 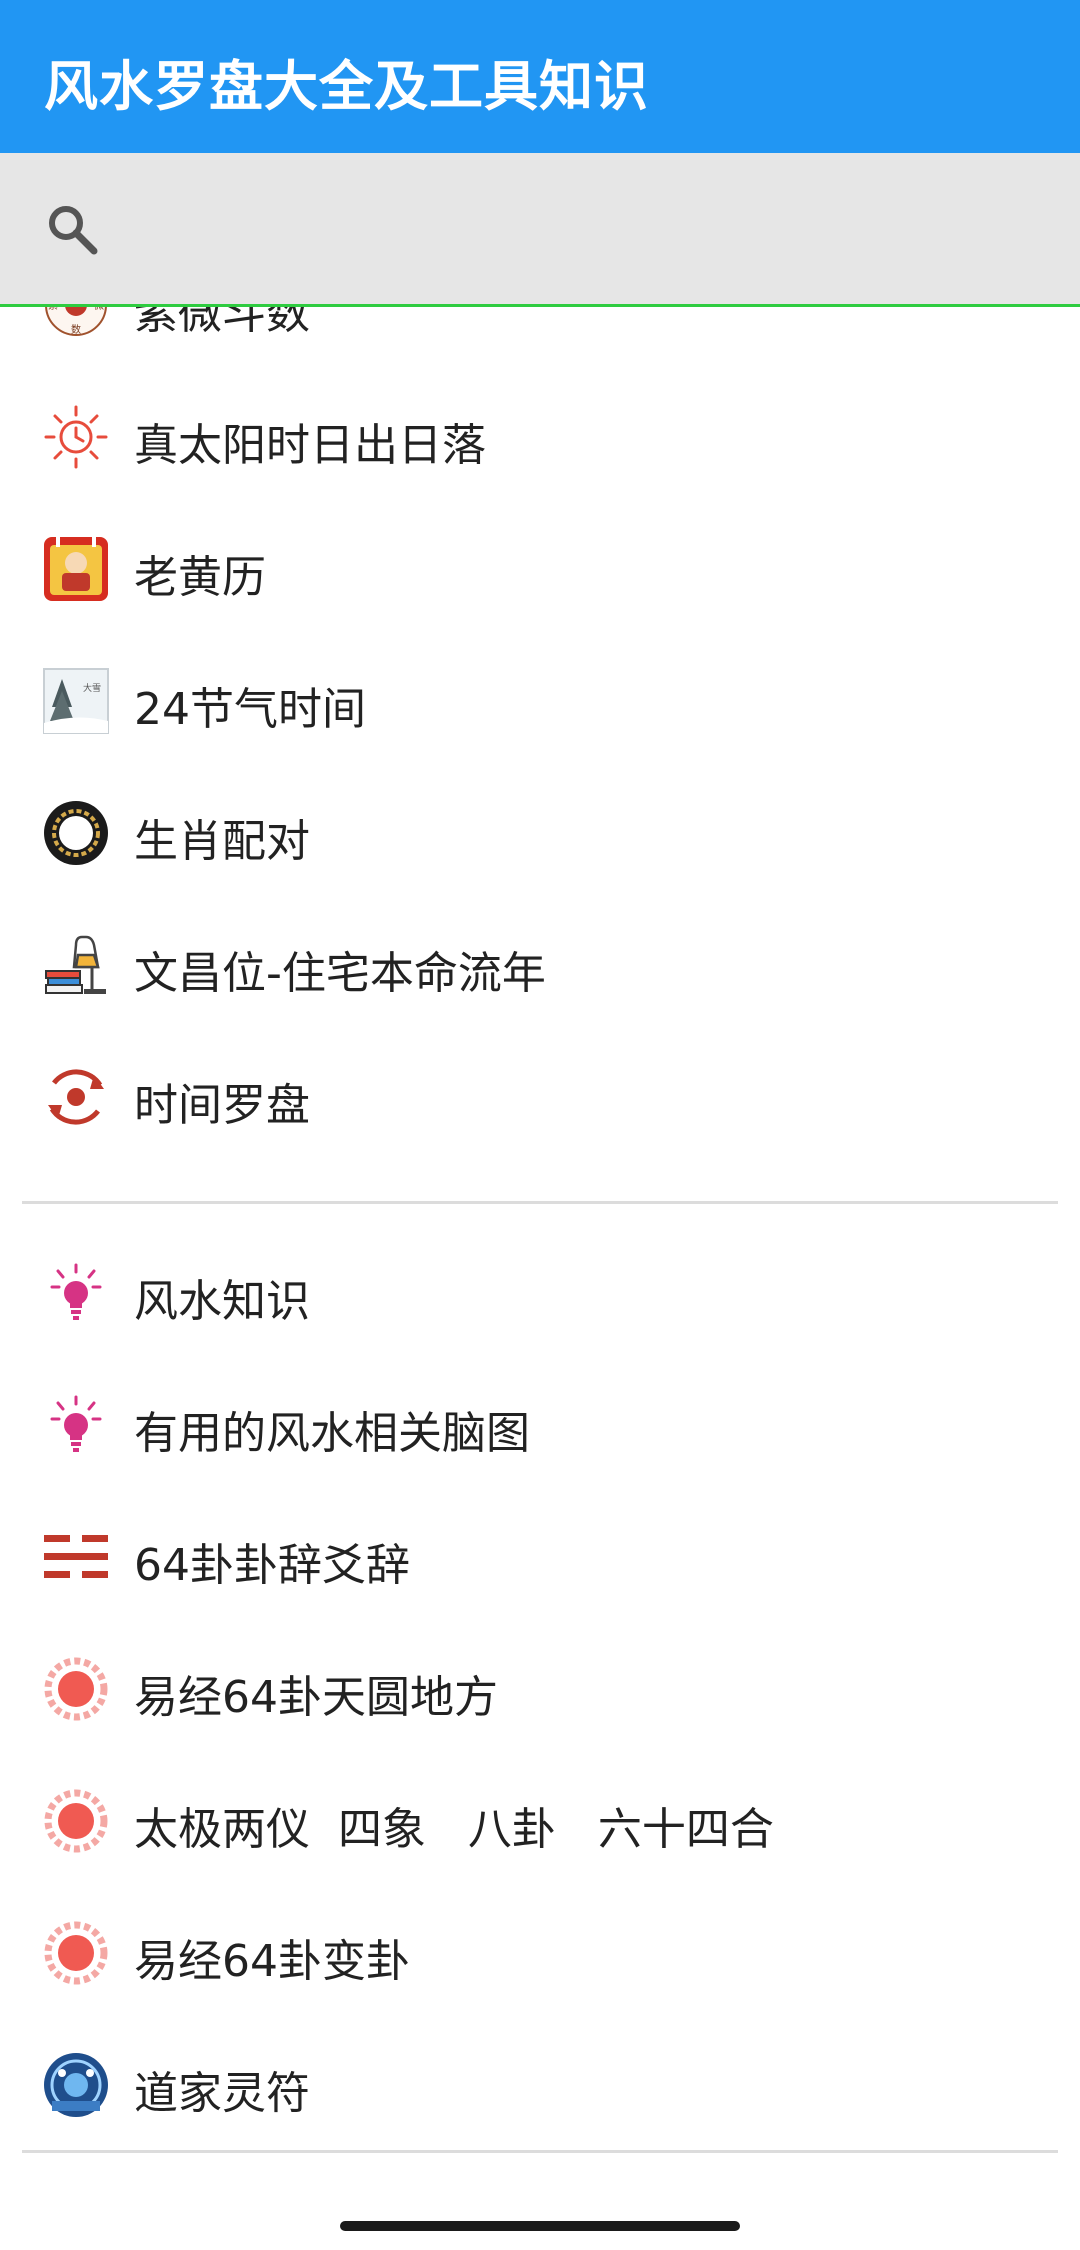 What do you see at coordinates (222, 1105) in the screenshot?
I see `menu-item-label: 时间罗盘` at bounding box center [222, 1105].